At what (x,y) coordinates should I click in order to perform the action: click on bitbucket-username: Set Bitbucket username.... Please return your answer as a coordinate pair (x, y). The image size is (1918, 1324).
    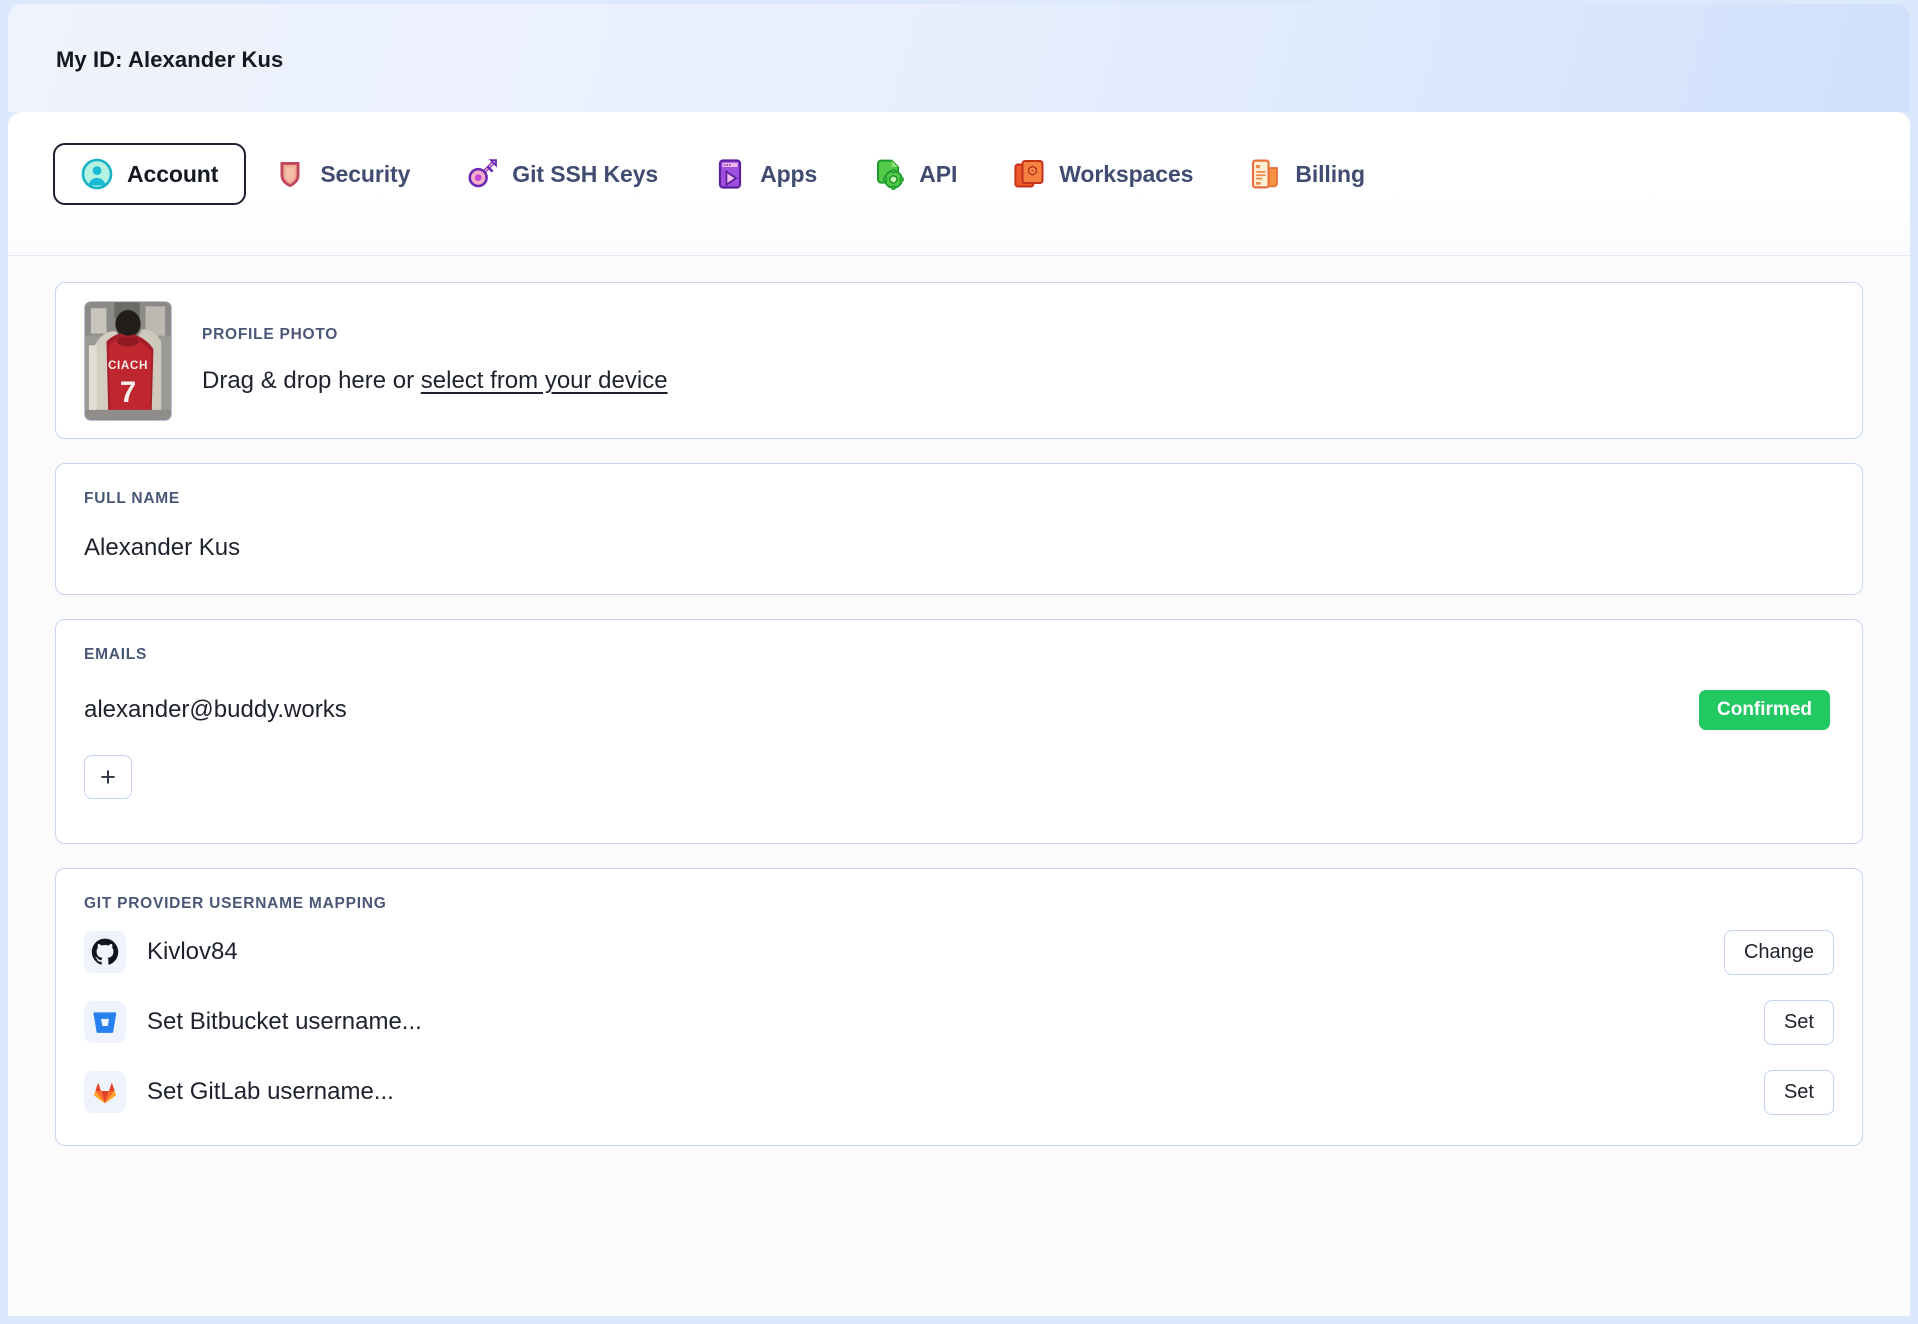
    Looking at the image, I should click on (284, 1021).